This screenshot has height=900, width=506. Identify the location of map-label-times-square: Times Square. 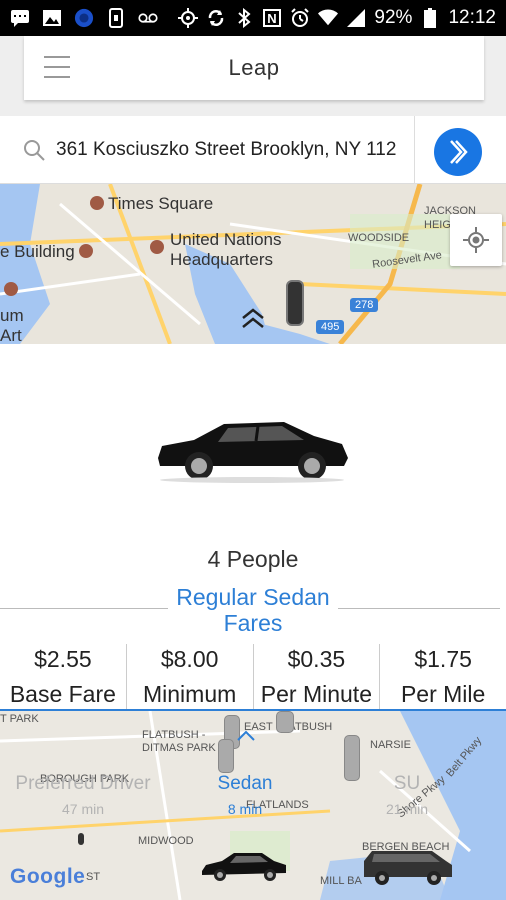
(161, 203).